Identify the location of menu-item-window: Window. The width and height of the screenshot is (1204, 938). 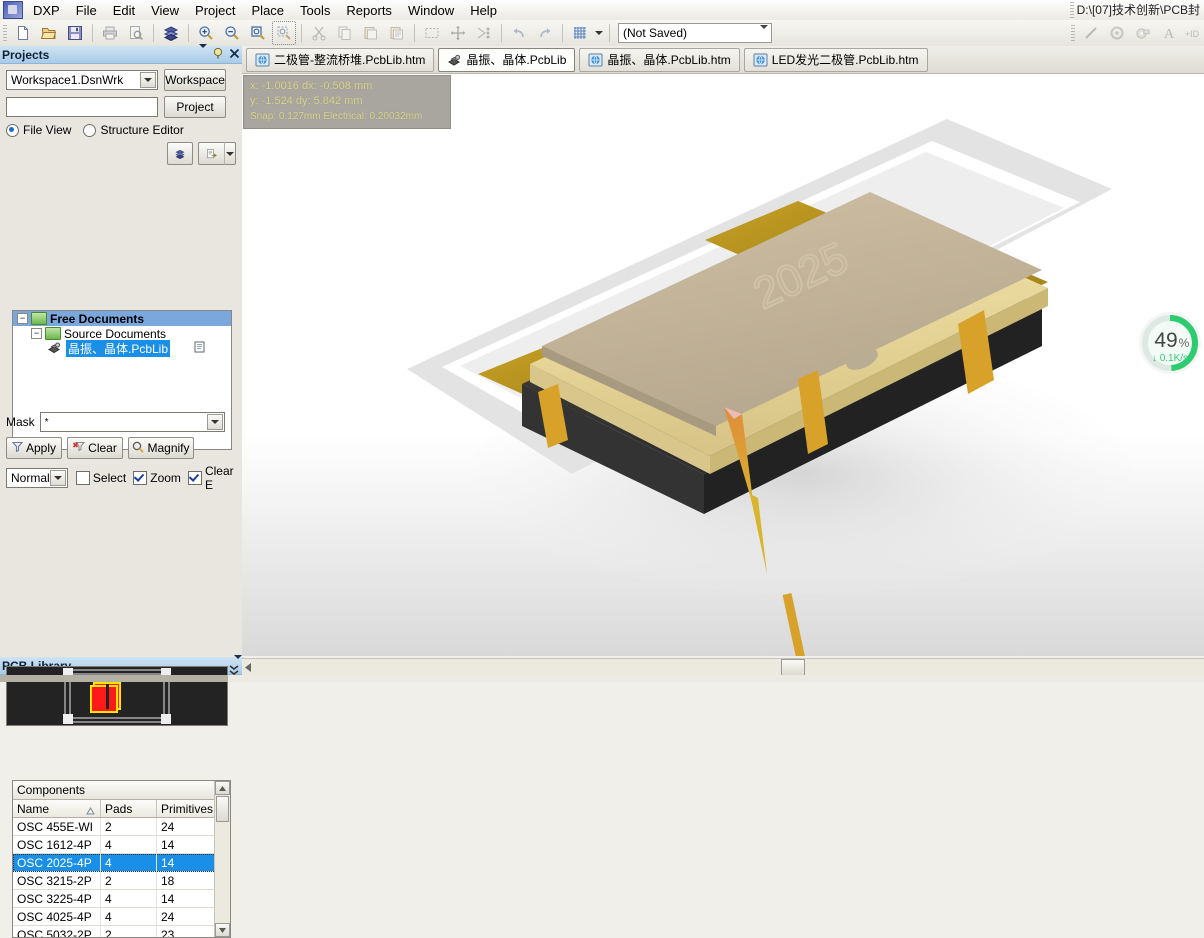
(431, 10).